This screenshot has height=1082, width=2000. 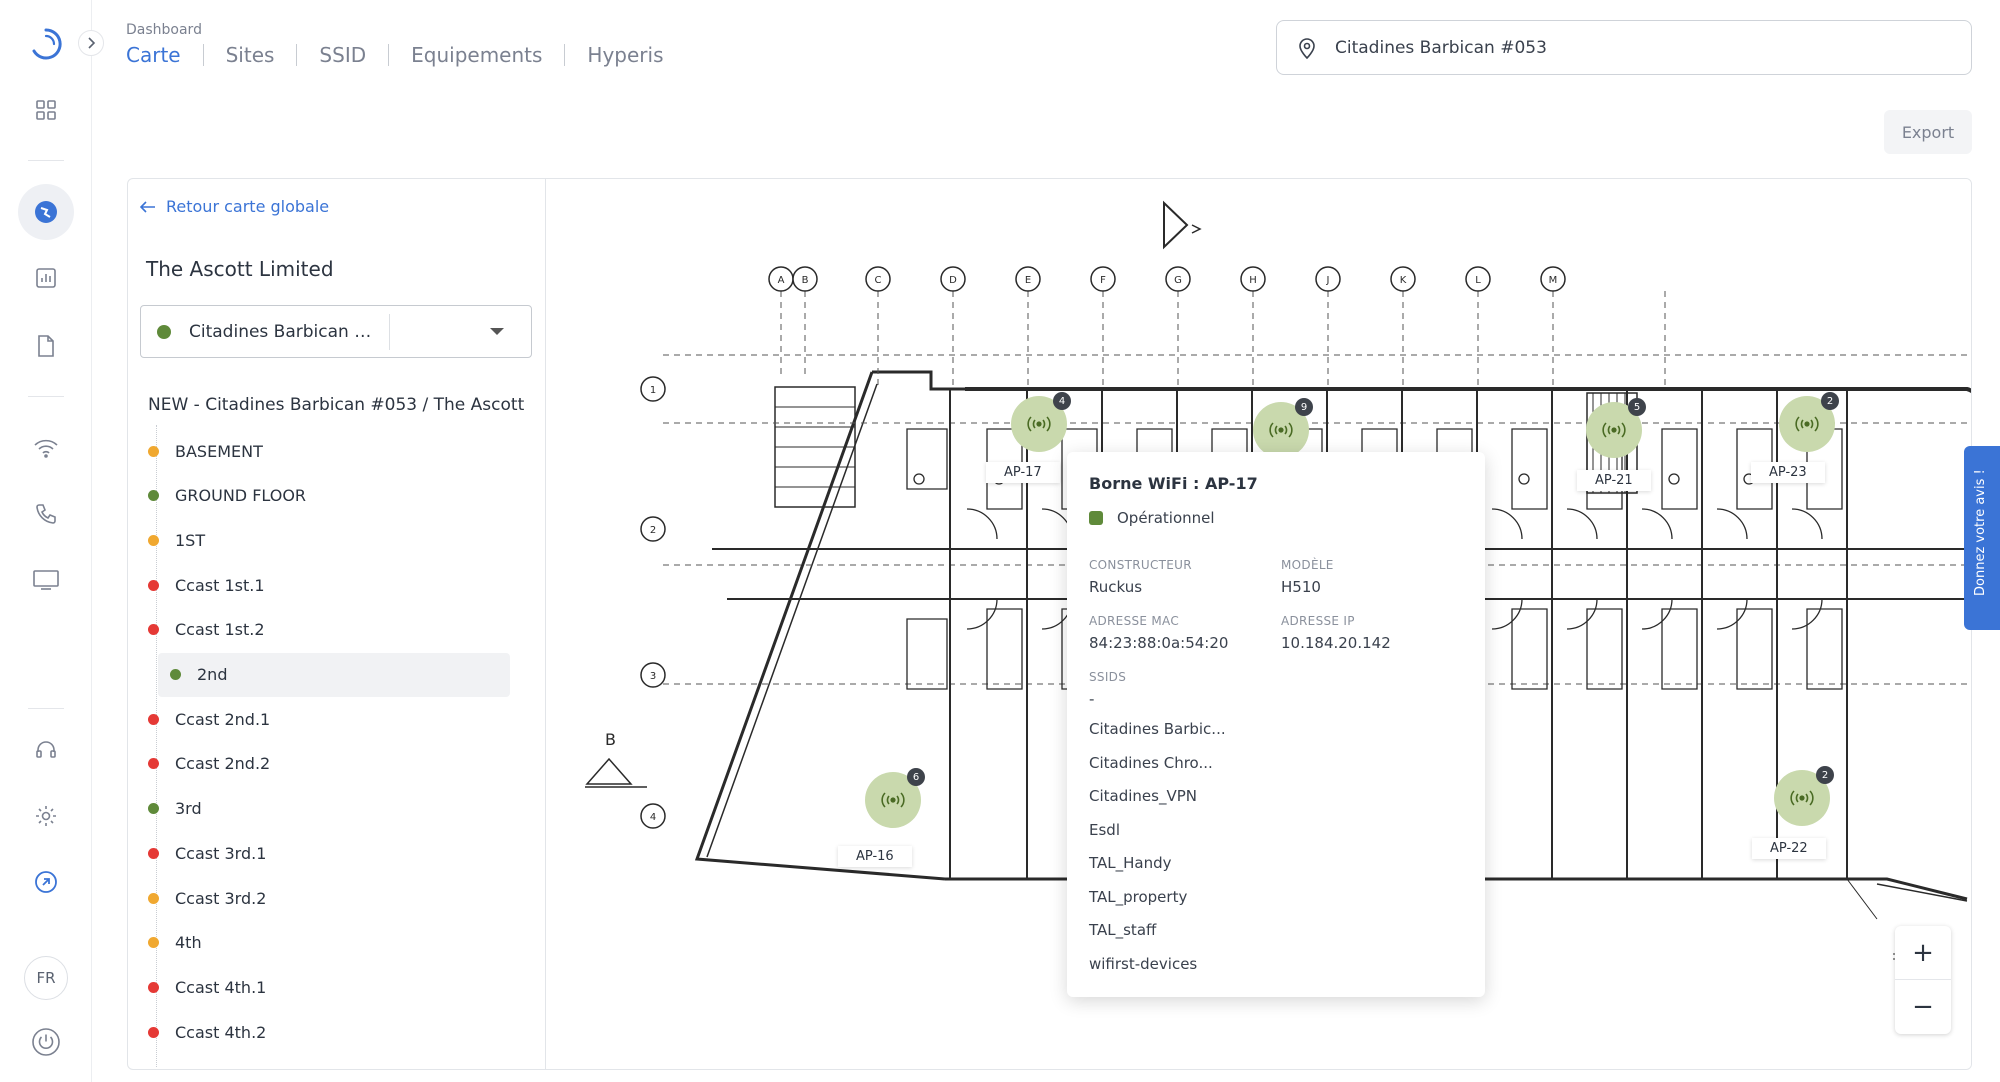 What do you see at coordinates (1134, 621) in the screenshot?
I see `mac-label: ADRESSE MAC` at bounding box center [1134, 621].